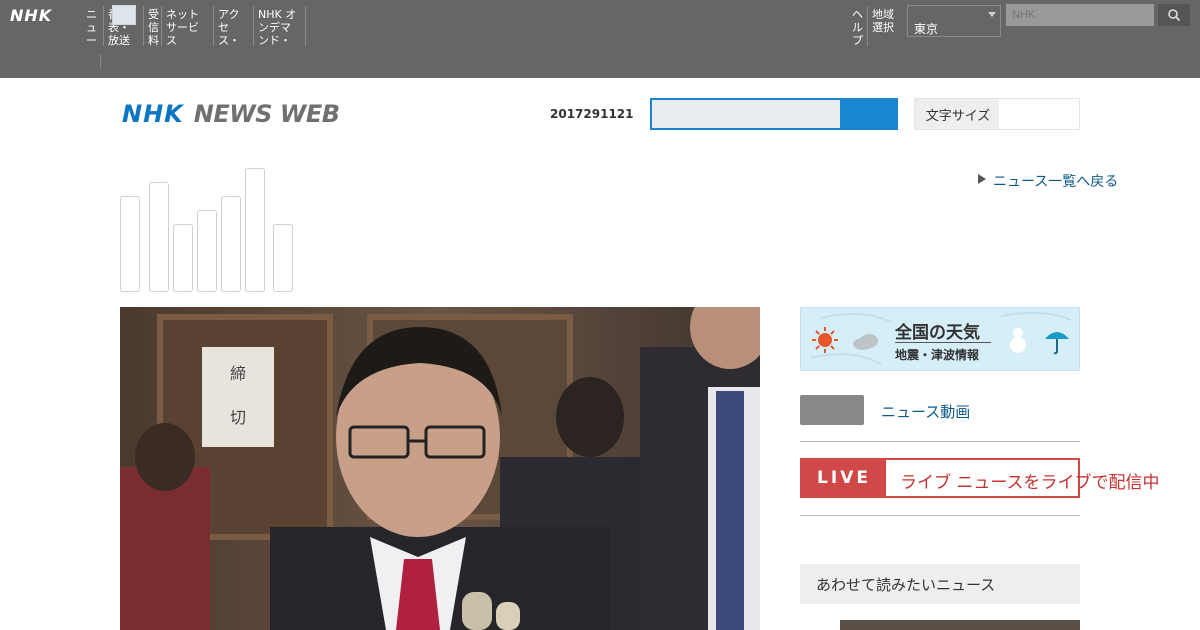 The width and height of the screenshot is (1200, 630). Describe the element at coordinates (832, 410) in the screenshot. I see `video-badge` at that location.